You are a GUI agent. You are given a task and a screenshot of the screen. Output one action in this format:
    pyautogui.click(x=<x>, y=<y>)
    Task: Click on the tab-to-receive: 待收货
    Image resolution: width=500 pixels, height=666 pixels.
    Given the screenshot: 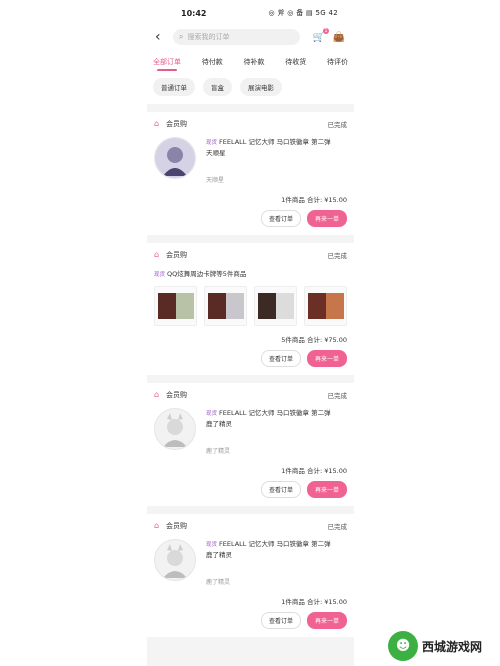 What is the action you would take?
    pyautogui.click(x=295, y=64)
    